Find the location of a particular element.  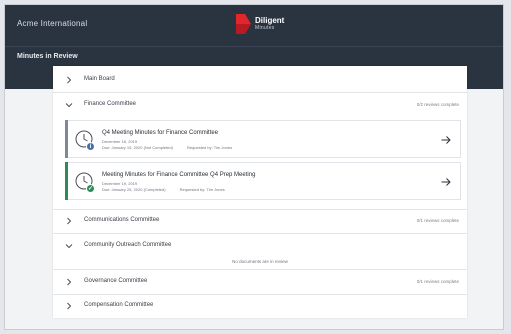

top-bar: Acme International Diligent Minutes is located at coordinates (254, 26).